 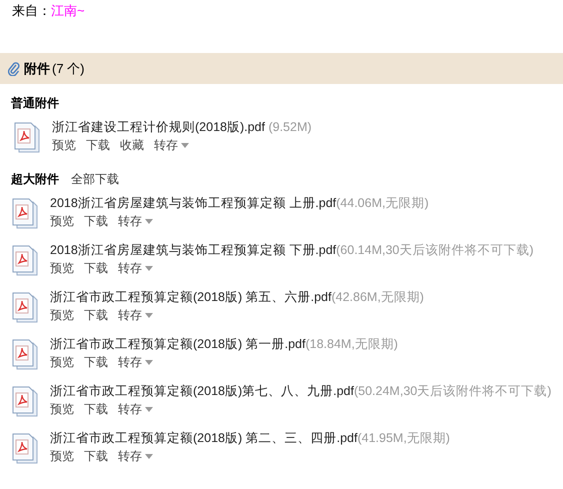 I want to click on file-name: 浙江省市政工程预算定额(2018版)第七、八、九册.pdf(50.24M,30天后该附件将不可下载), so click(x=301, y=391).